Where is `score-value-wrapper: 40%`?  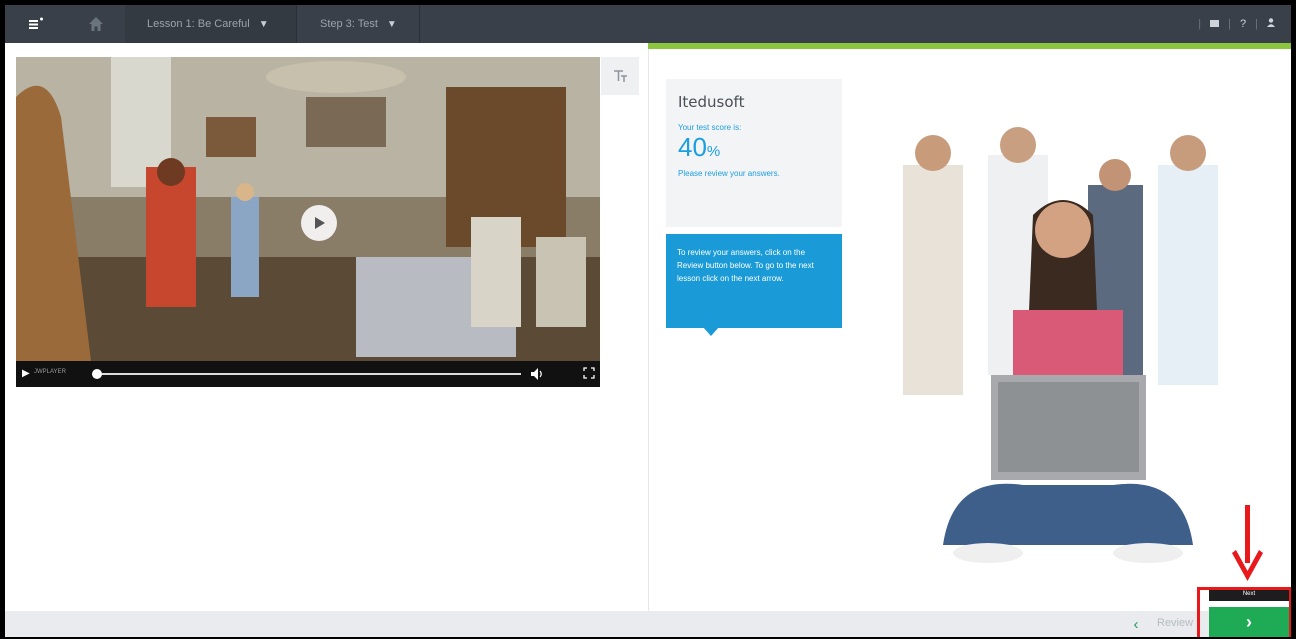 score-value-wrapper: 40% is located at coordinates (754, 149).